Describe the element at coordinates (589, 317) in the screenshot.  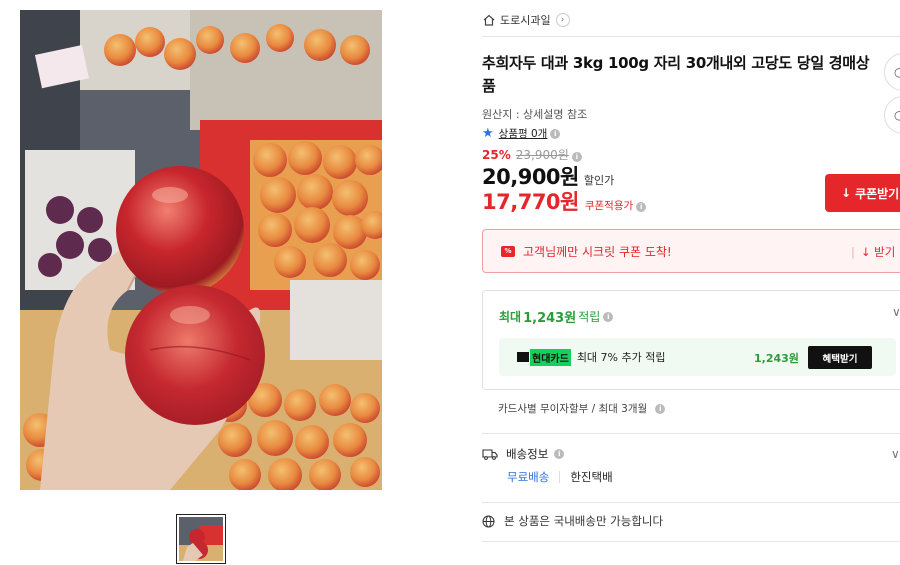
I see `points-suffix: 적립` at that location.